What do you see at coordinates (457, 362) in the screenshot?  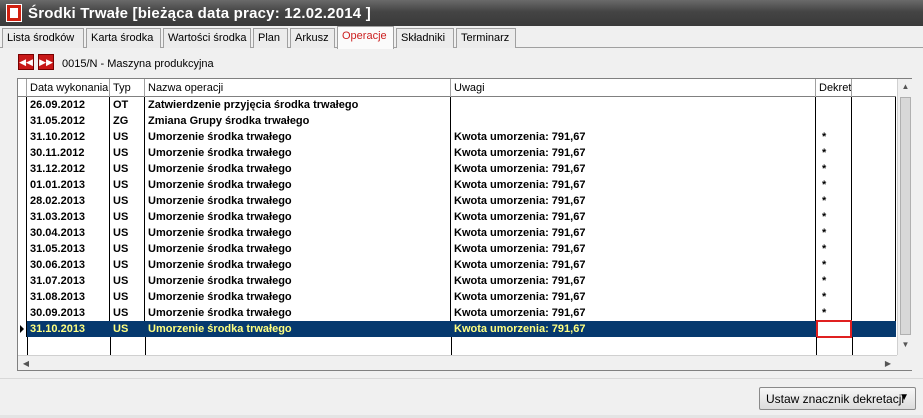 I see `horizontal-scrollbar: ◀ ▶` at bounding box center [457, 362].